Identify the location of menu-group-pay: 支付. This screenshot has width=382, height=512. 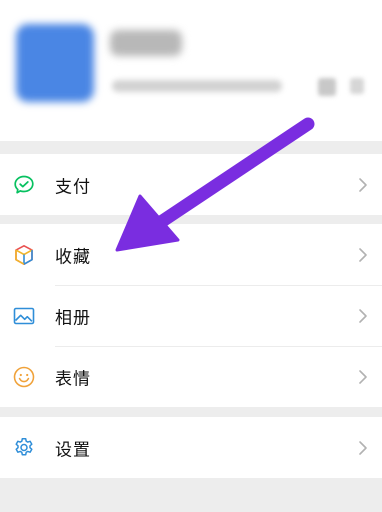
(191, 184).